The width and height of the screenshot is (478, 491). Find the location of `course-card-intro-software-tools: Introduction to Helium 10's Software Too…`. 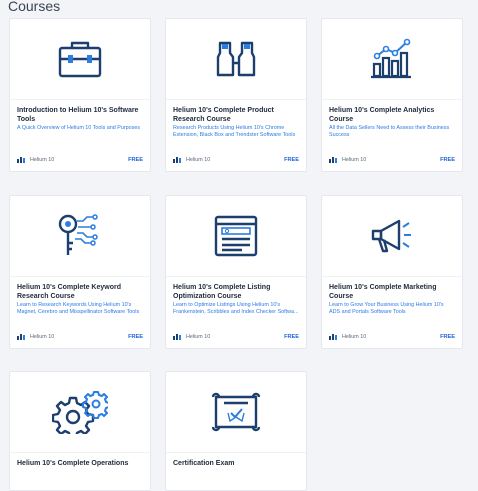

course-card-intro-software-tools: Introduction to Helium 10's Software Too… is located at coordinates (80, 95).